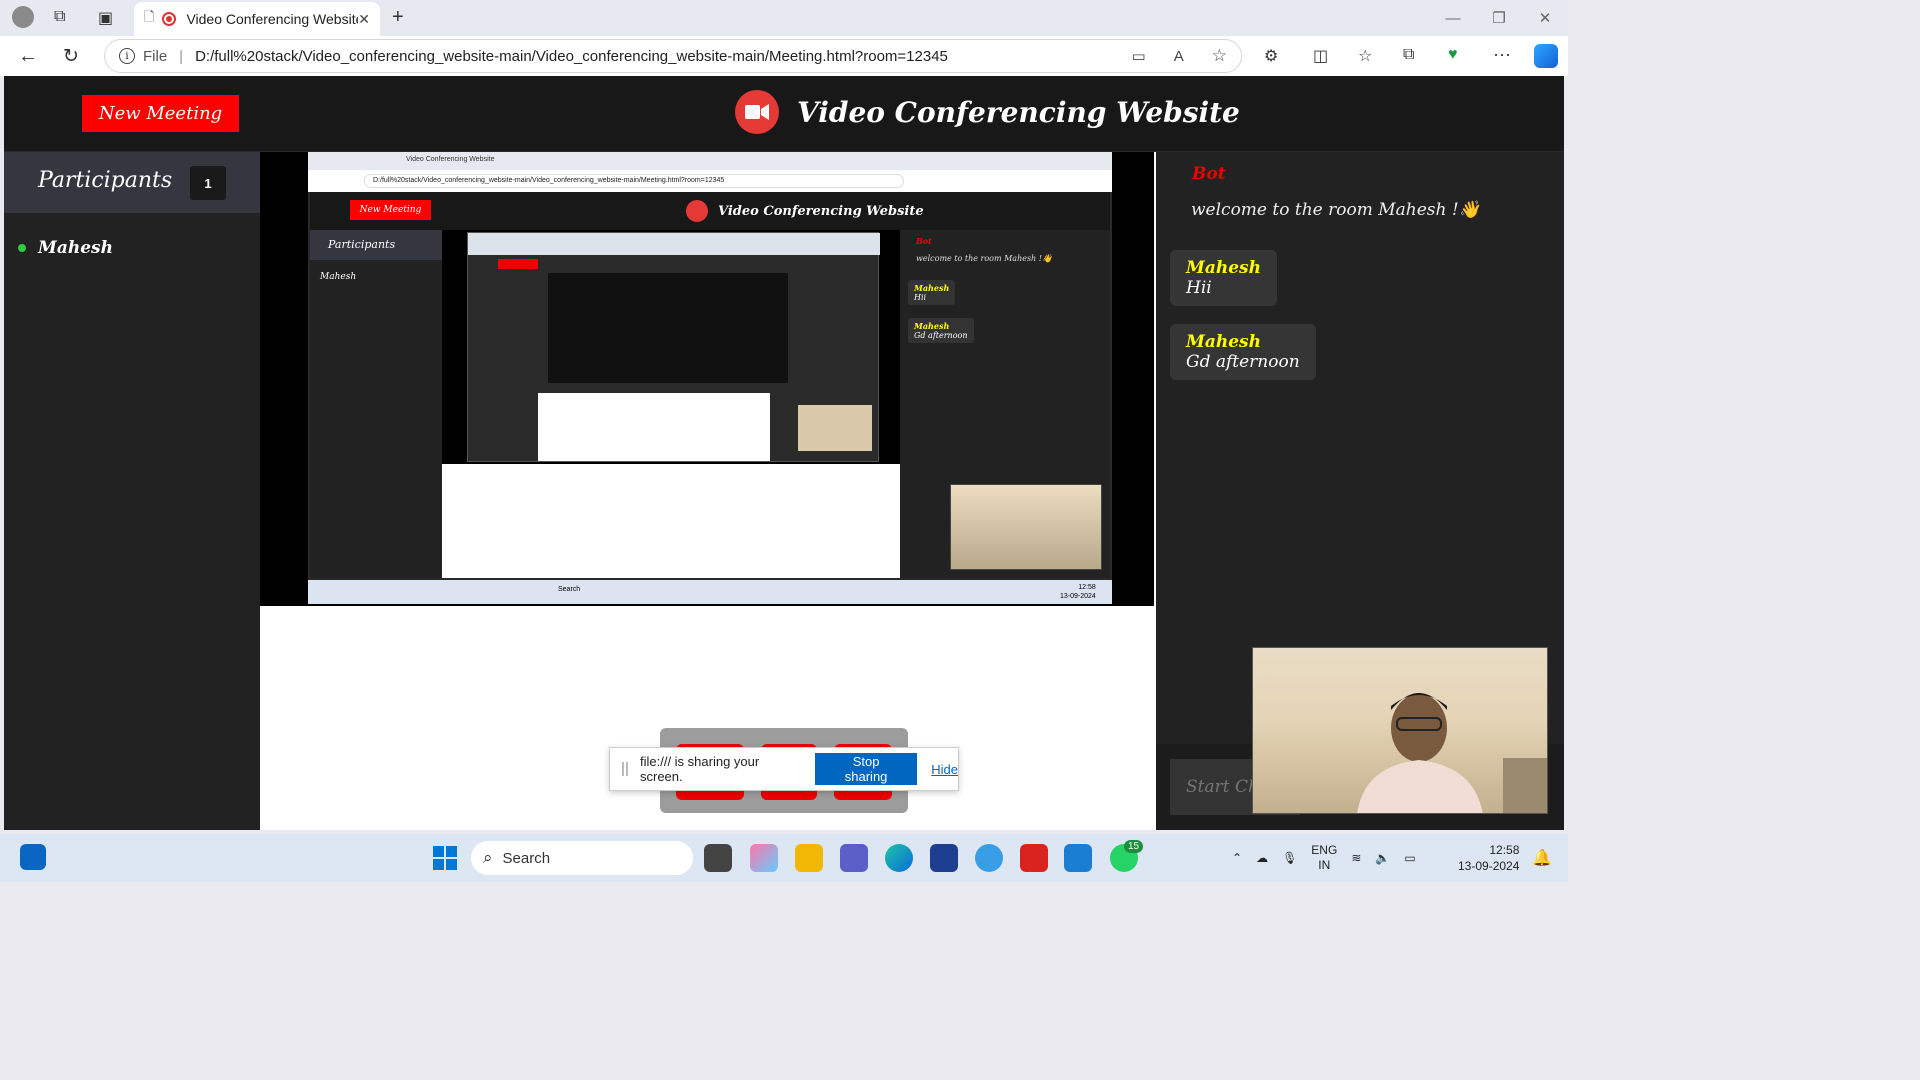 The height and width of the screenshot is (1080, 1920). What do you see at coordinates (1453, 55) in the screenshot?
I see `browser-essentials-icon: ♥` at bounding box center [1453, 55].